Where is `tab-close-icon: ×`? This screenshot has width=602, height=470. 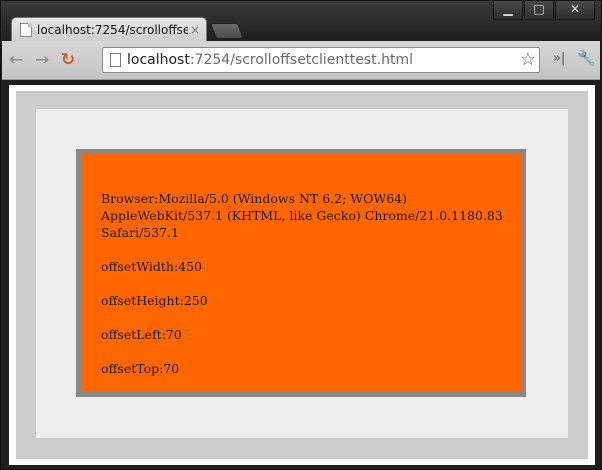
tab-close-icon: × is located at coordinates (195, 30).